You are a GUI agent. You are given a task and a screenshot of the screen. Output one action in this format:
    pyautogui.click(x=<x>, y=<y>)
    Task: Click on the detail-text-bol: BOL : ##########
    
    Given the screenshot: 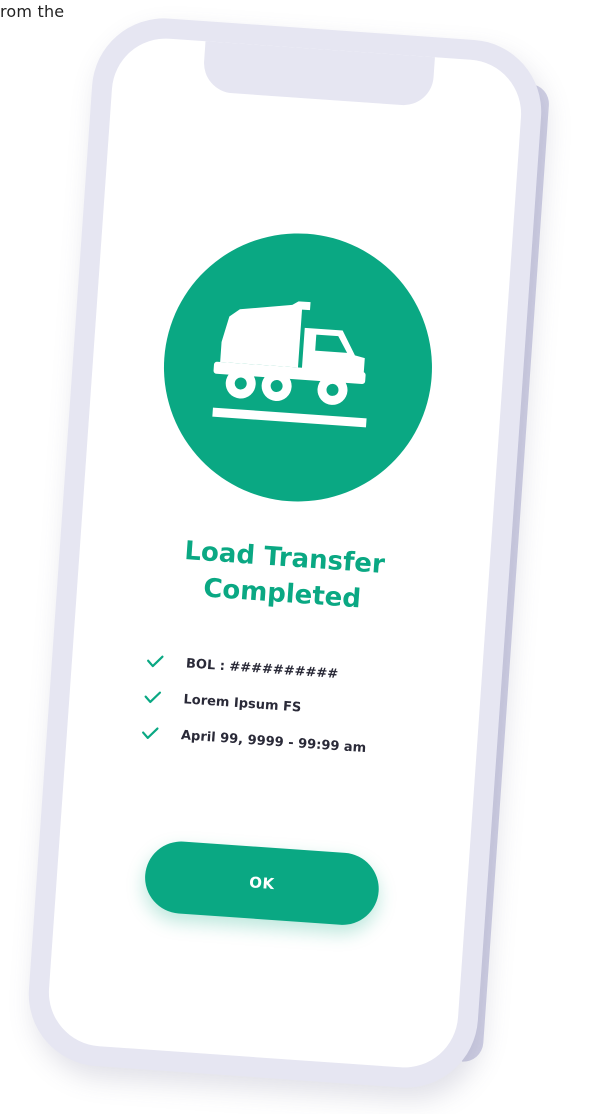 What is the action you would take?
    pyautogui.click(x=262, y=668)
    